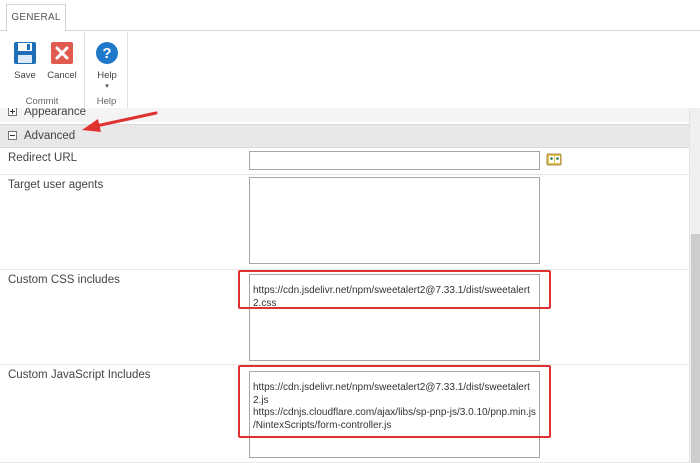 Image resolution: width=700 pixels, height=463 pixels. I want to click on scrollbar-thumb, so click(695, 348).